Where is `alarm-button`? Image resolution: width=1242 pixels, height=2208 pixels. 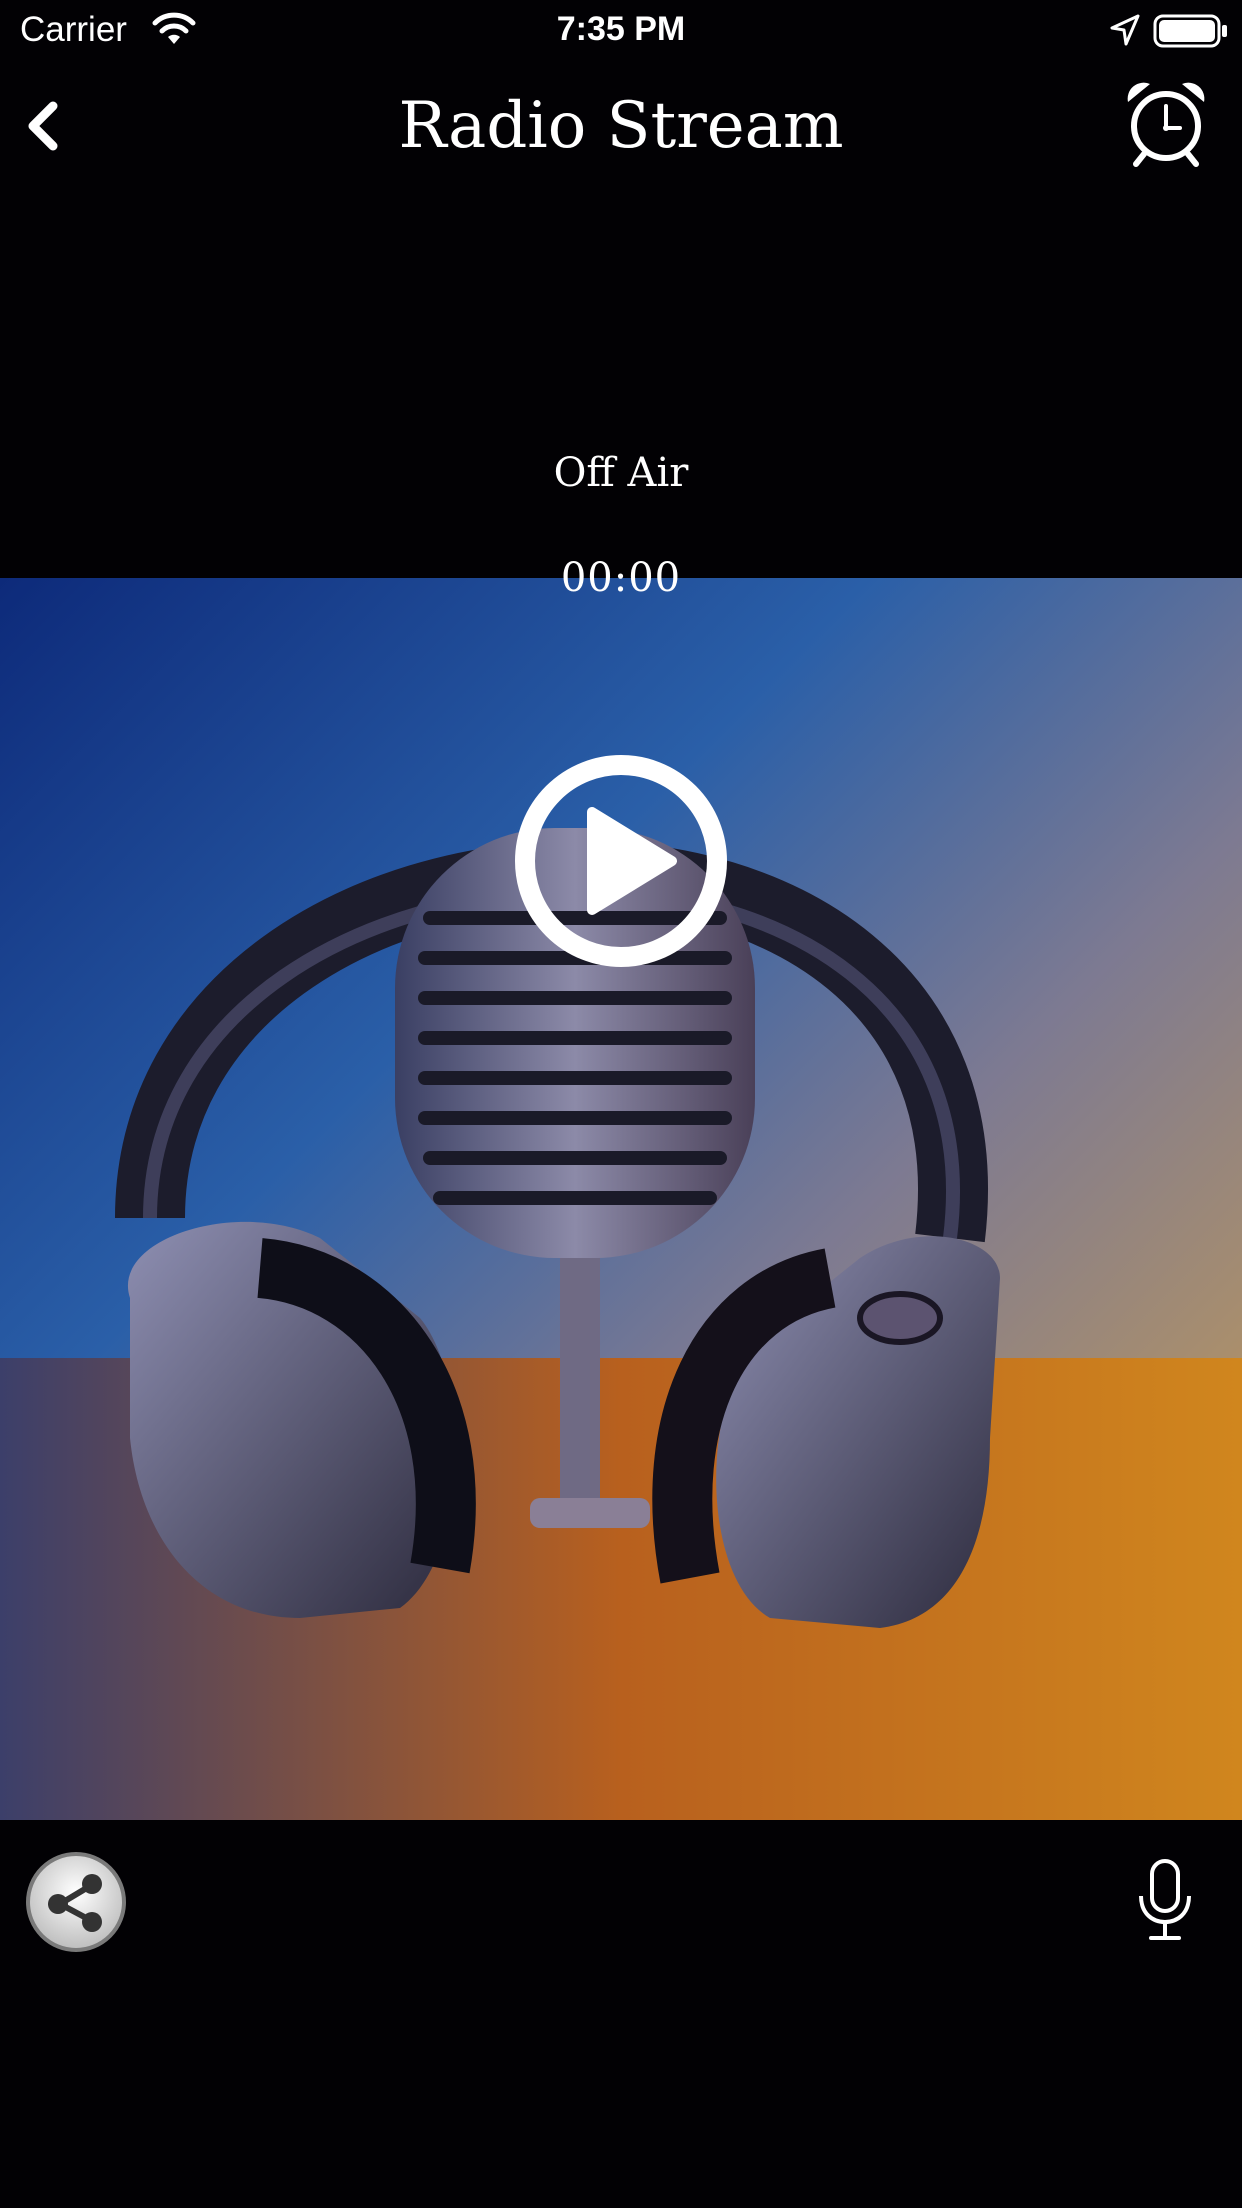
alarm-button is located at coordinates (1166, 123).